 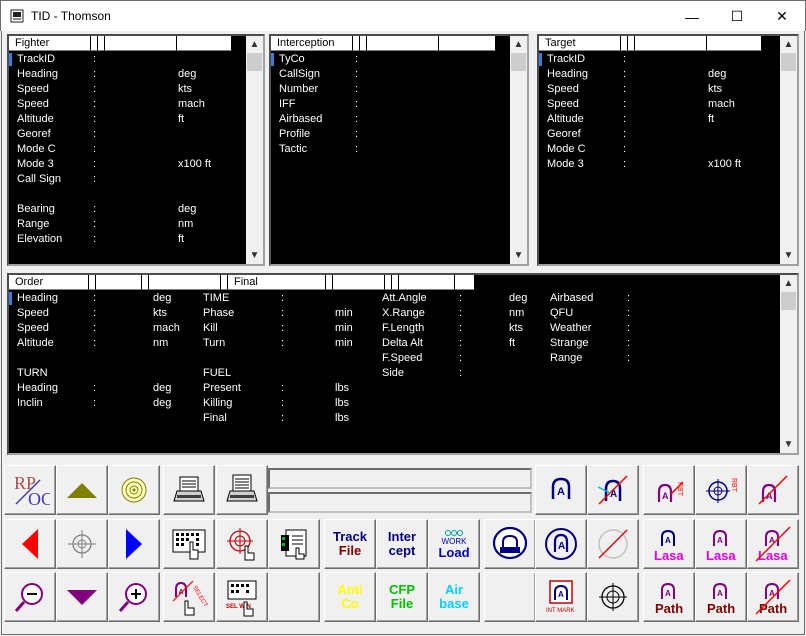 What do you see at coordinates (394, 373) in the screenshot?
I see `order-row: TURN FUEL Side:` at bounding box center [394, 373].